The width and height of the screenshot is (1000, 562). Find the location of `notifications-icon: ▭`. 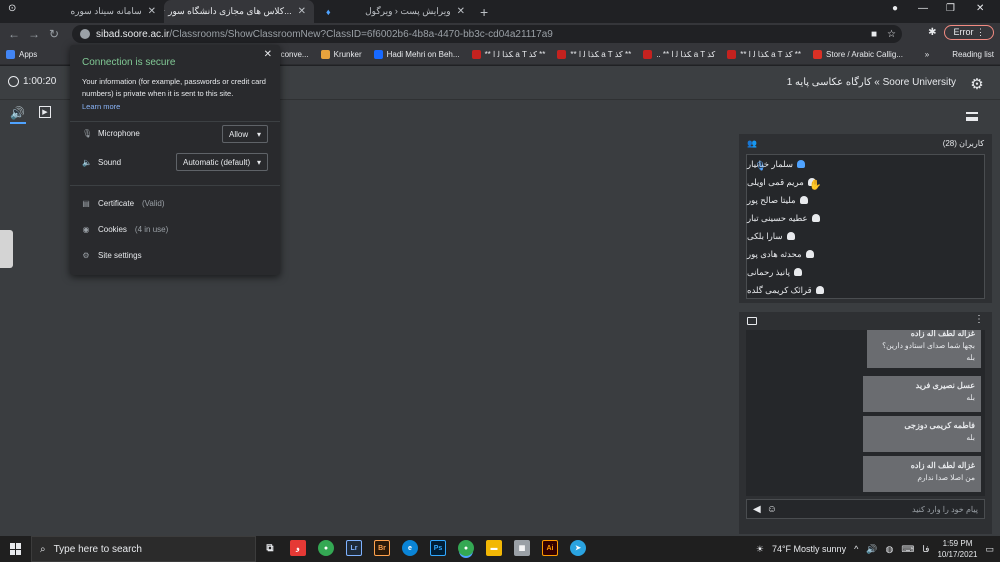

notifications-icon: ▭ is located at coordinates (989, 549).